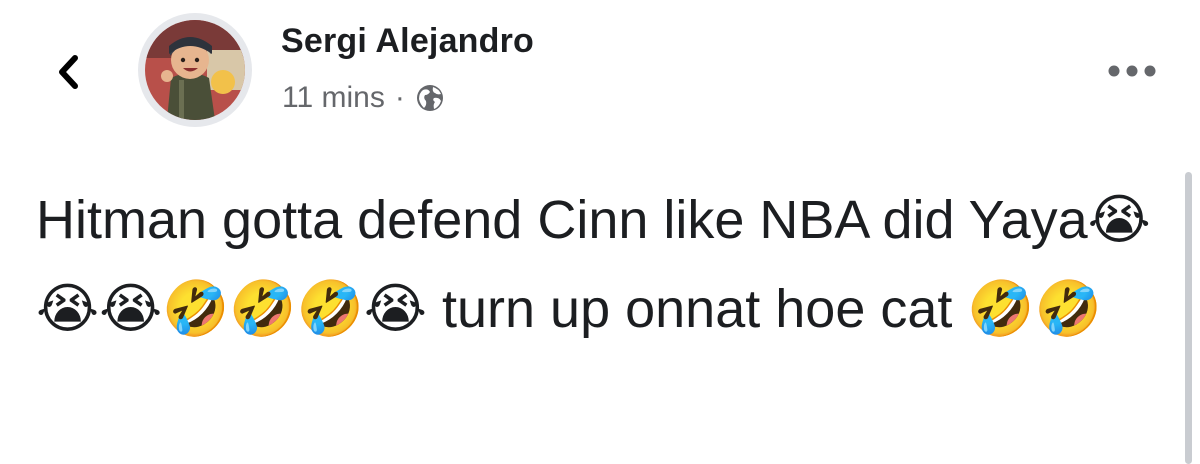 The height and width of the screenshot is (464, 1200). I want to click on back-button, so click(68, 72).